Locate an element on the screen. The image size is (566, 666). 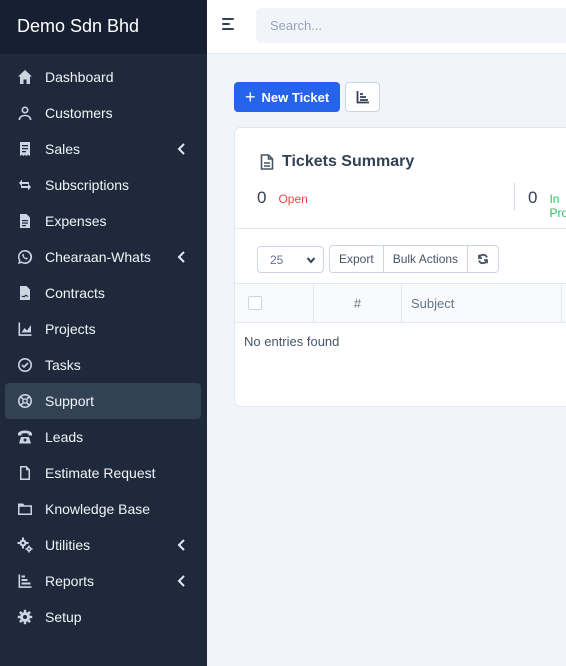
sidebar-item-support: Support is located at coordinates (103, 401).